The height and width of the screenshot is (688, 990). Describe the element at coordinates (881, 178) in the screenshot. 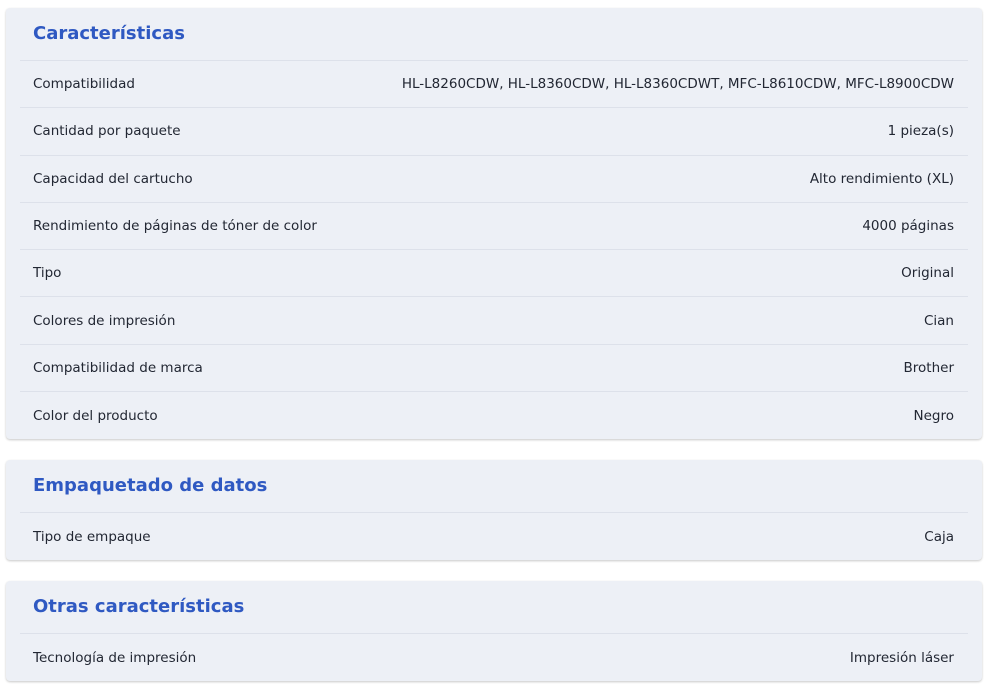

I see `spec-value: Alto rendimiento (XL)` at that location.